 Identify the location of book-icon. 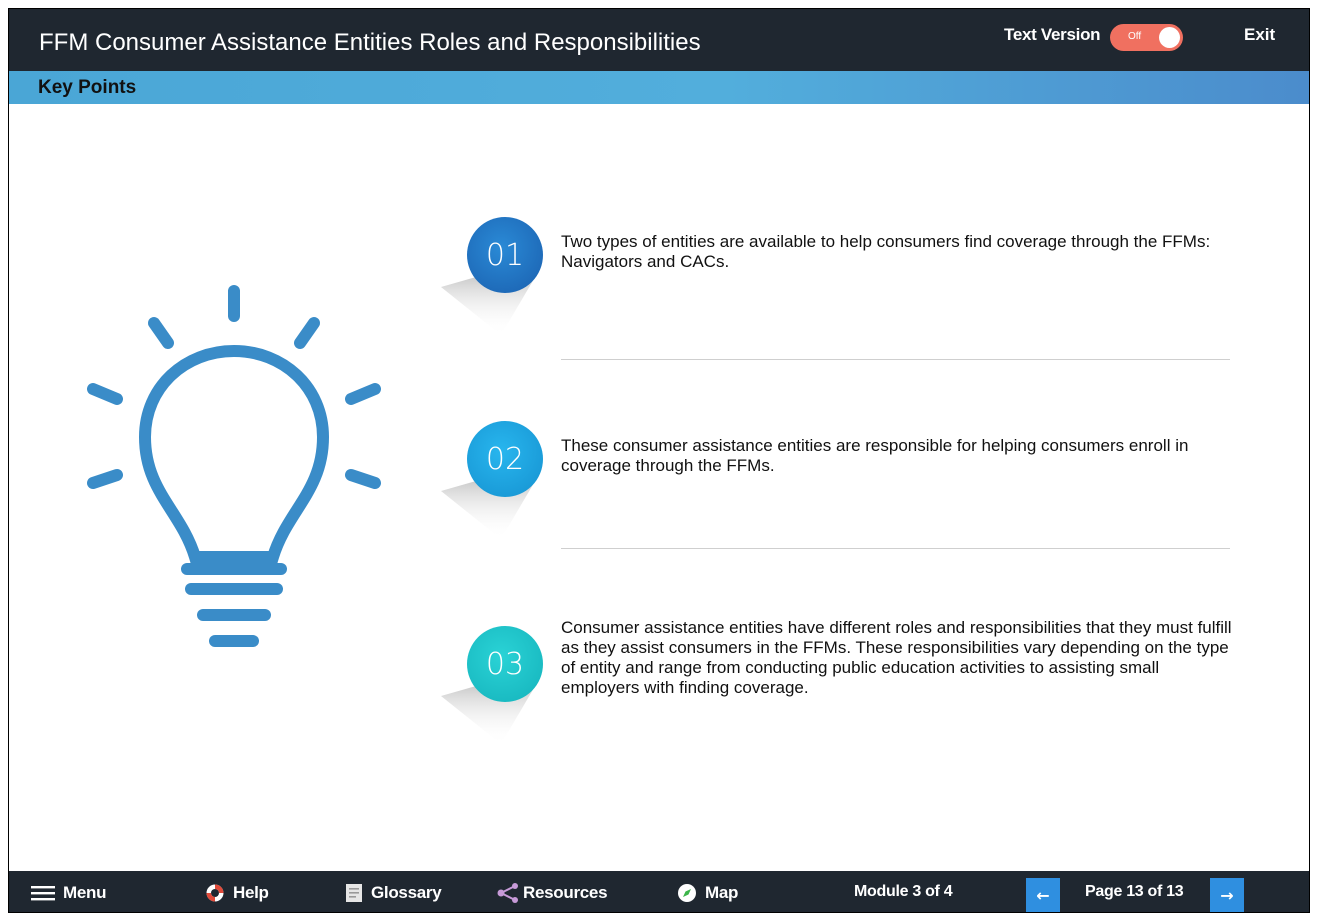
(354, 893).